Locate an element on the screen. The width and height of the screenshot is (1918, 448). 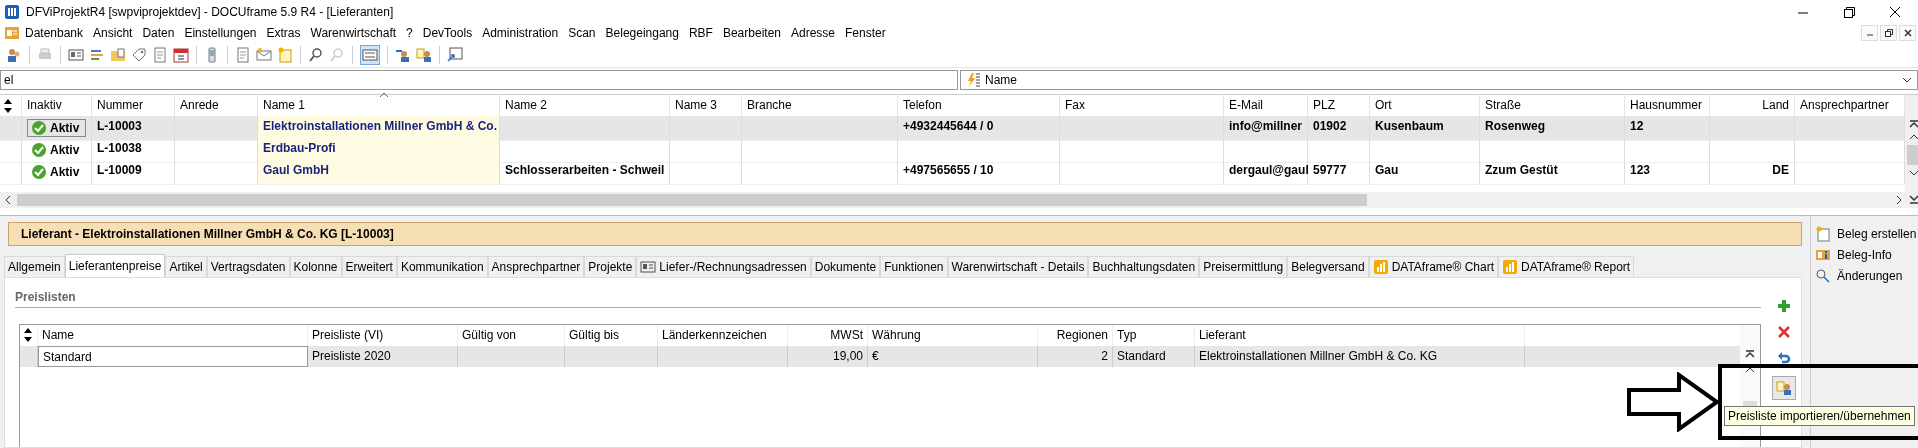
table-cell: Gau is located at coordinates (1425, 172).